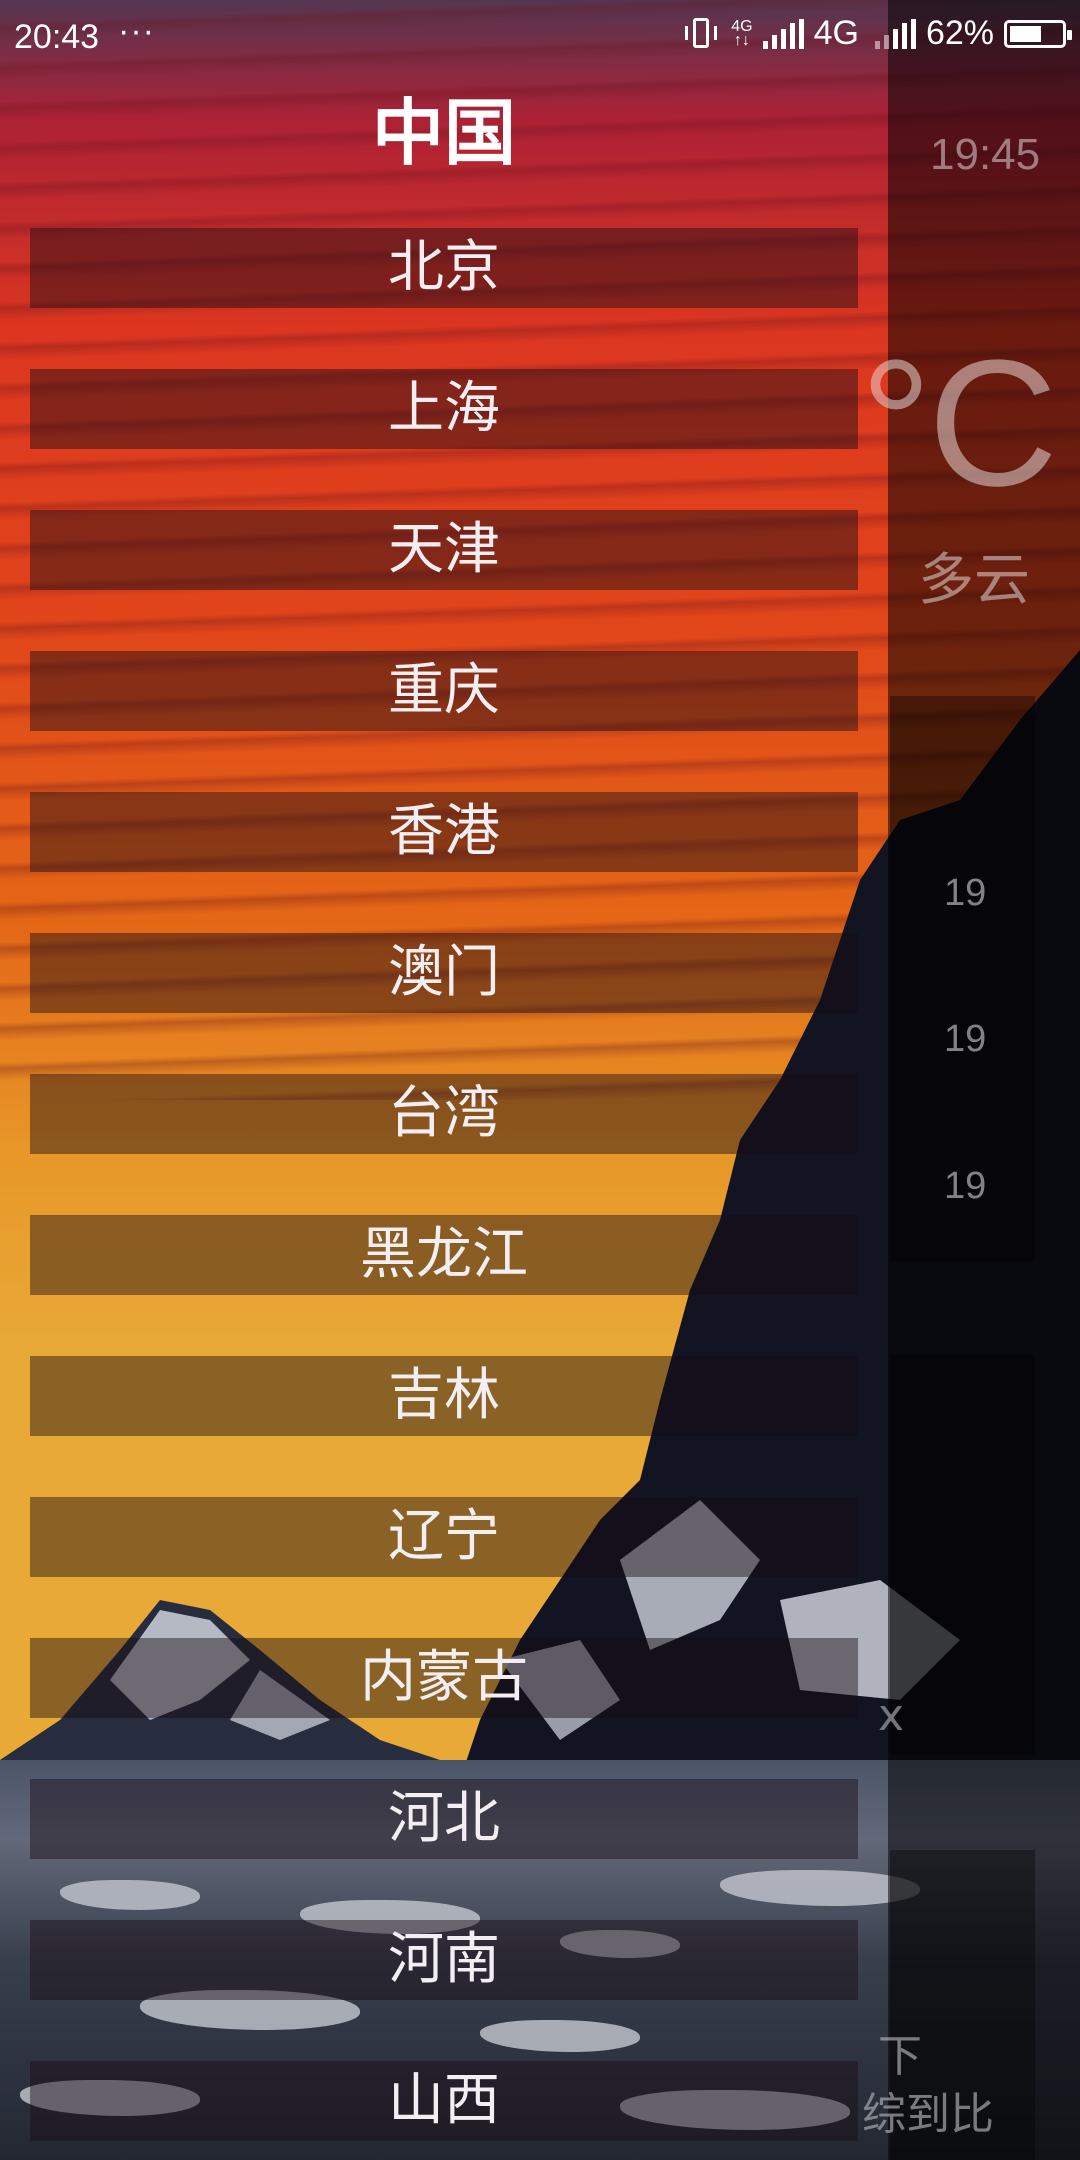 The width and height of the screenshot is (1080, 2160). What do you see at coordinates (962, 1555) in the screenshot?
I see `aqi-panel` at bounding box center [962, 1555].